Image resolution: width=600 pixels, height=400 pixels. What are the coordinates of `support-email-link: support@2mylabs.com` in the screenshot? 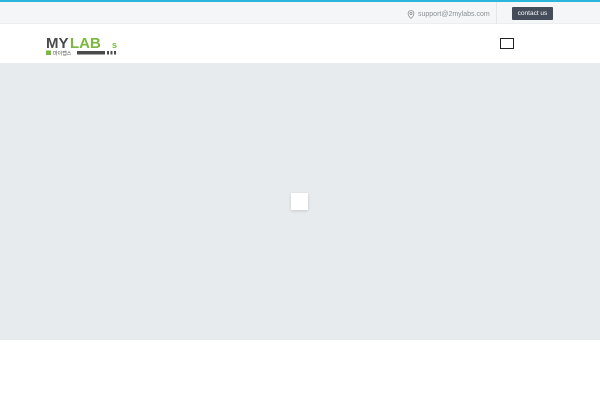 It's located at (448, 14).